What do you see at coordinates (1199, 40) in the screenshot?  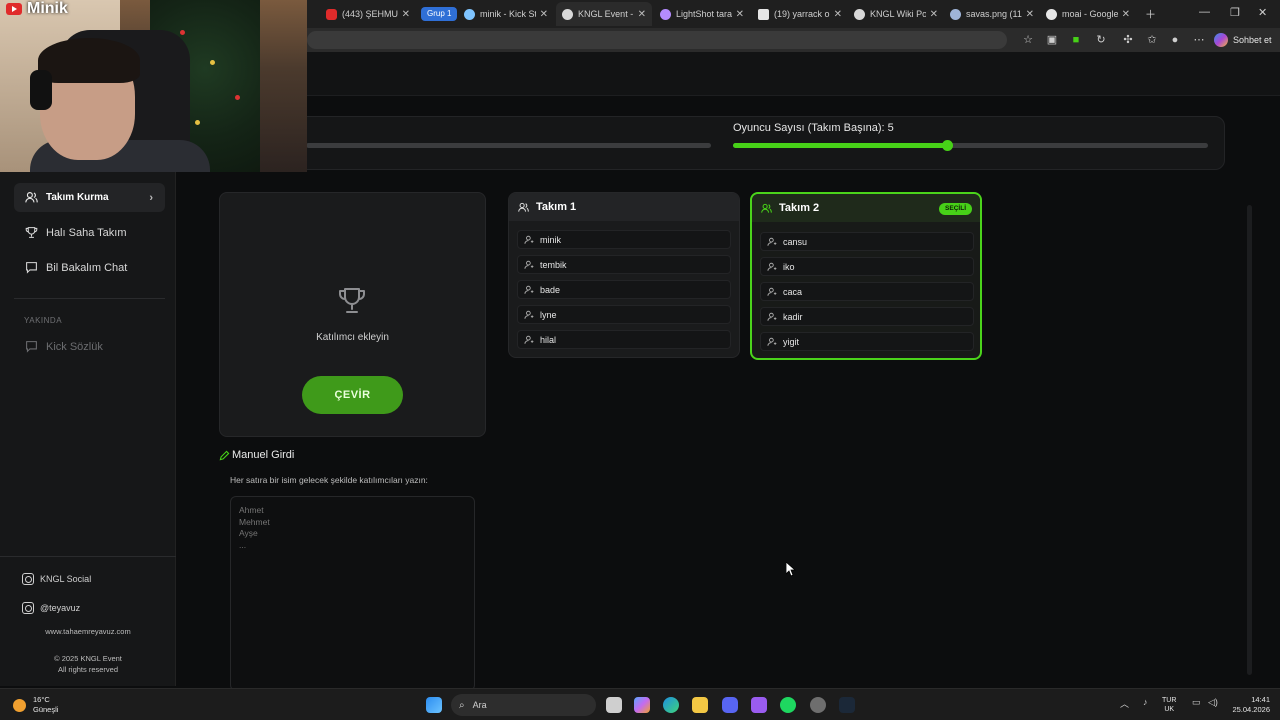 I see `more-menu-icon: ⋯` at bounding box center [1199, 40].